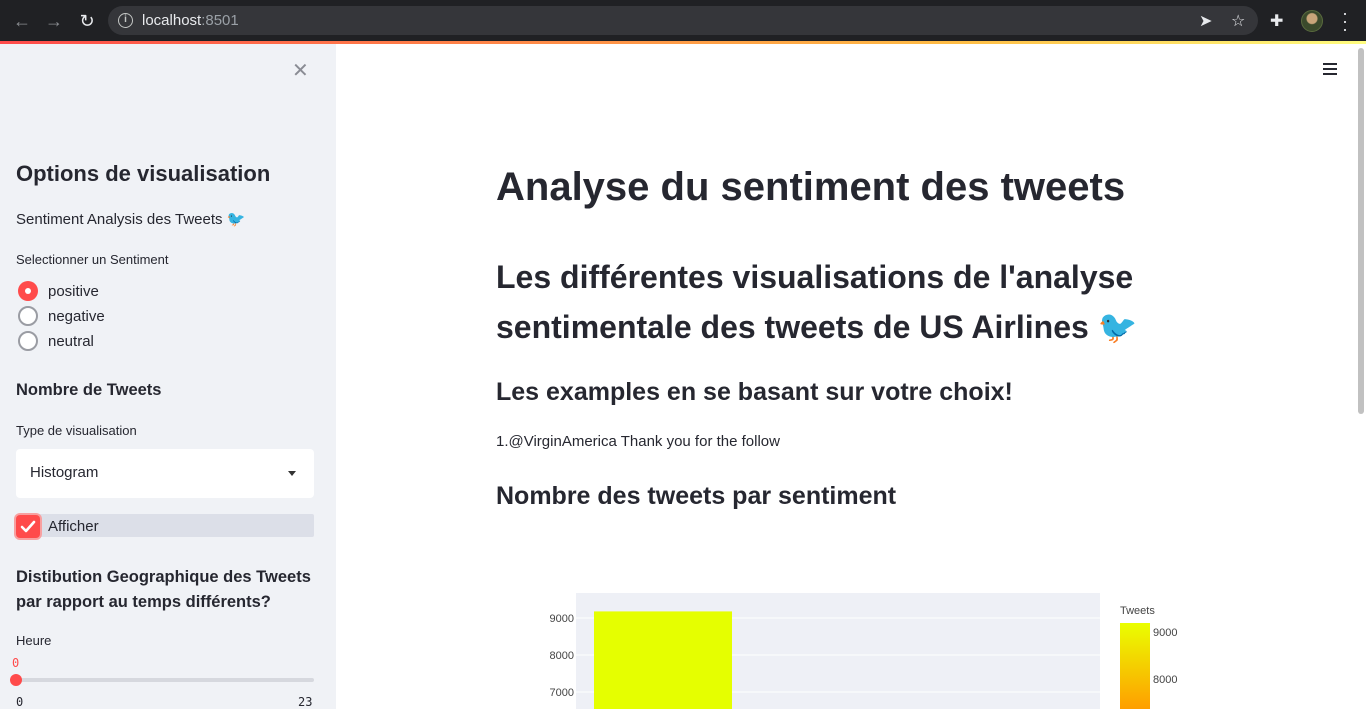 This screenshot has width=1366, height=709. I want to click on sentiment-bar-chart: 9000 8000 7000 Tweets 9000 8000, so click(863, 651).